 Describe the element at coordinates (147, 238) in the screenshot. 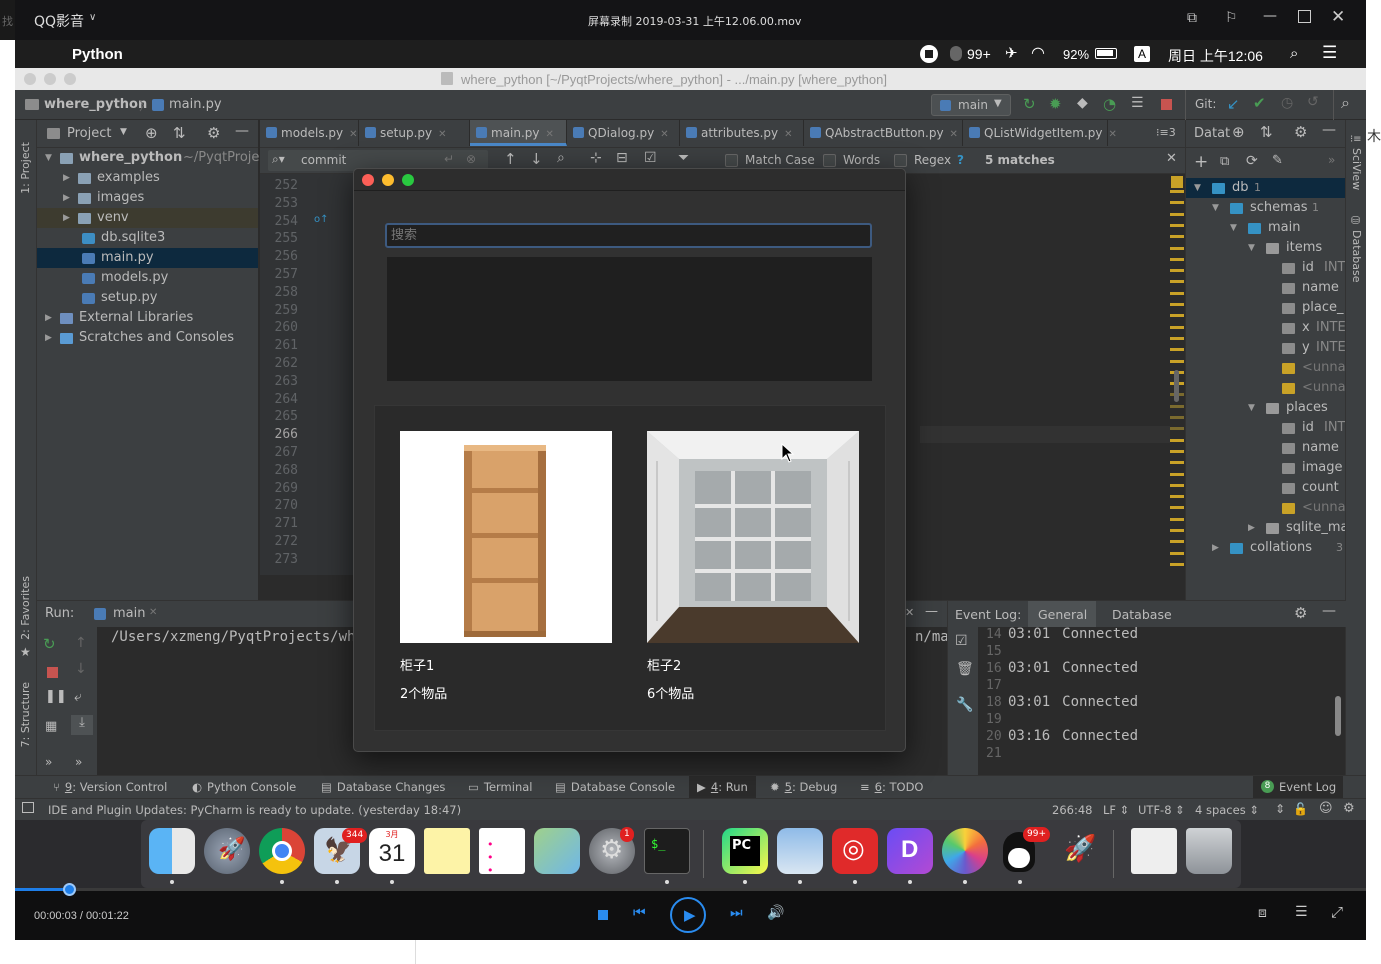

I see `tree-item: db.sqlite3` at that location.